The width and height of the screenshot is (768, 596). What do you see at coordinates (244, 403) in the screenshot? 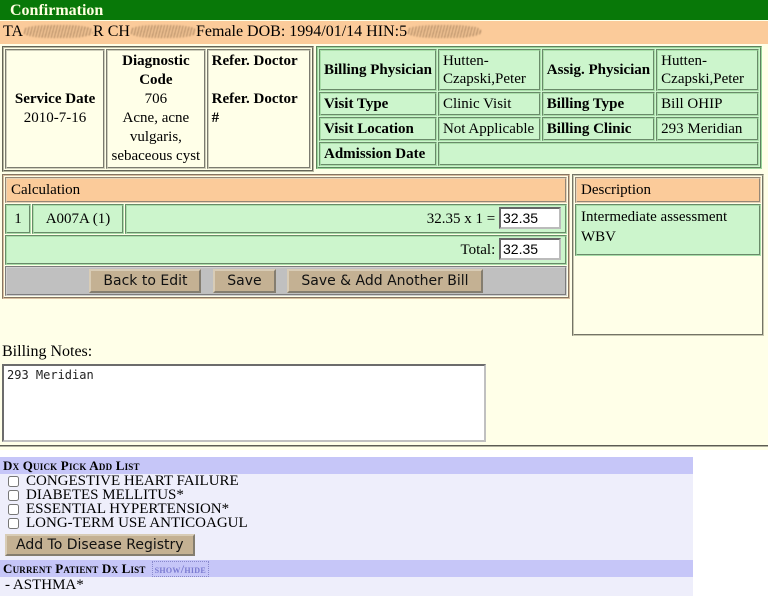
I see `billing-notes-textarea` at bounding box center [244, 403].